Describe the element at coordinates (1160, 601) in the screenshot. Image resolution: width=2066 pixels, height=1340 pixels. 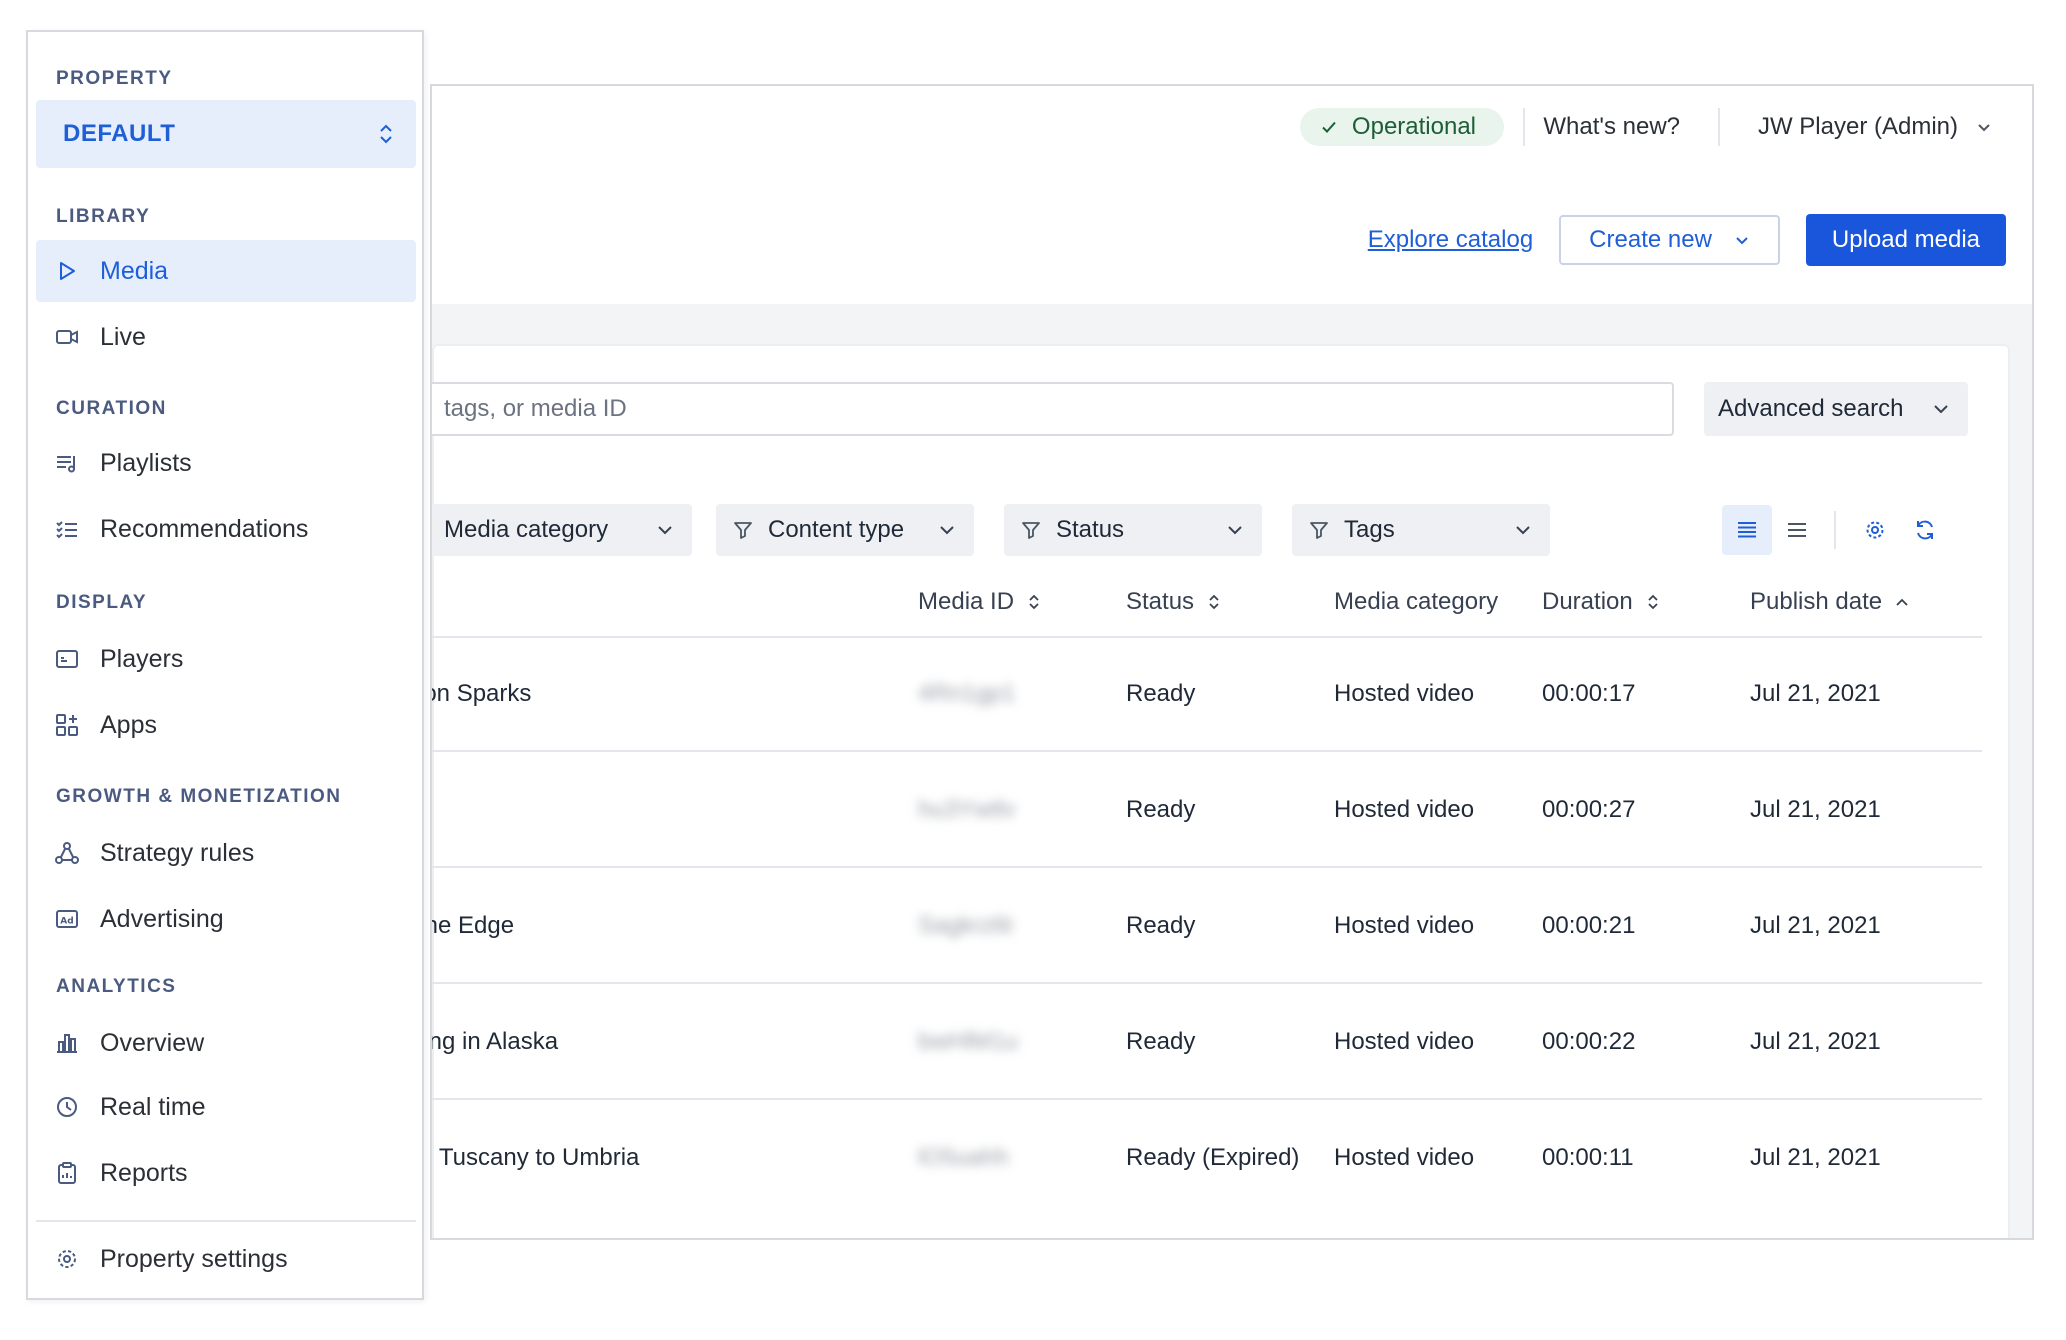
I see `column-label: Status` at that location.